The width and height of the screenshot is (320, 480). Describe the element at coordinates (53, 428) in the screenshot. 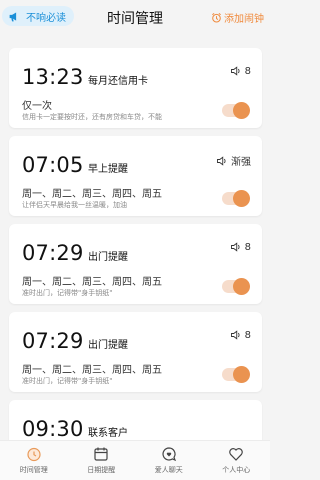

I see `alarm-time: 09:30` at that location.